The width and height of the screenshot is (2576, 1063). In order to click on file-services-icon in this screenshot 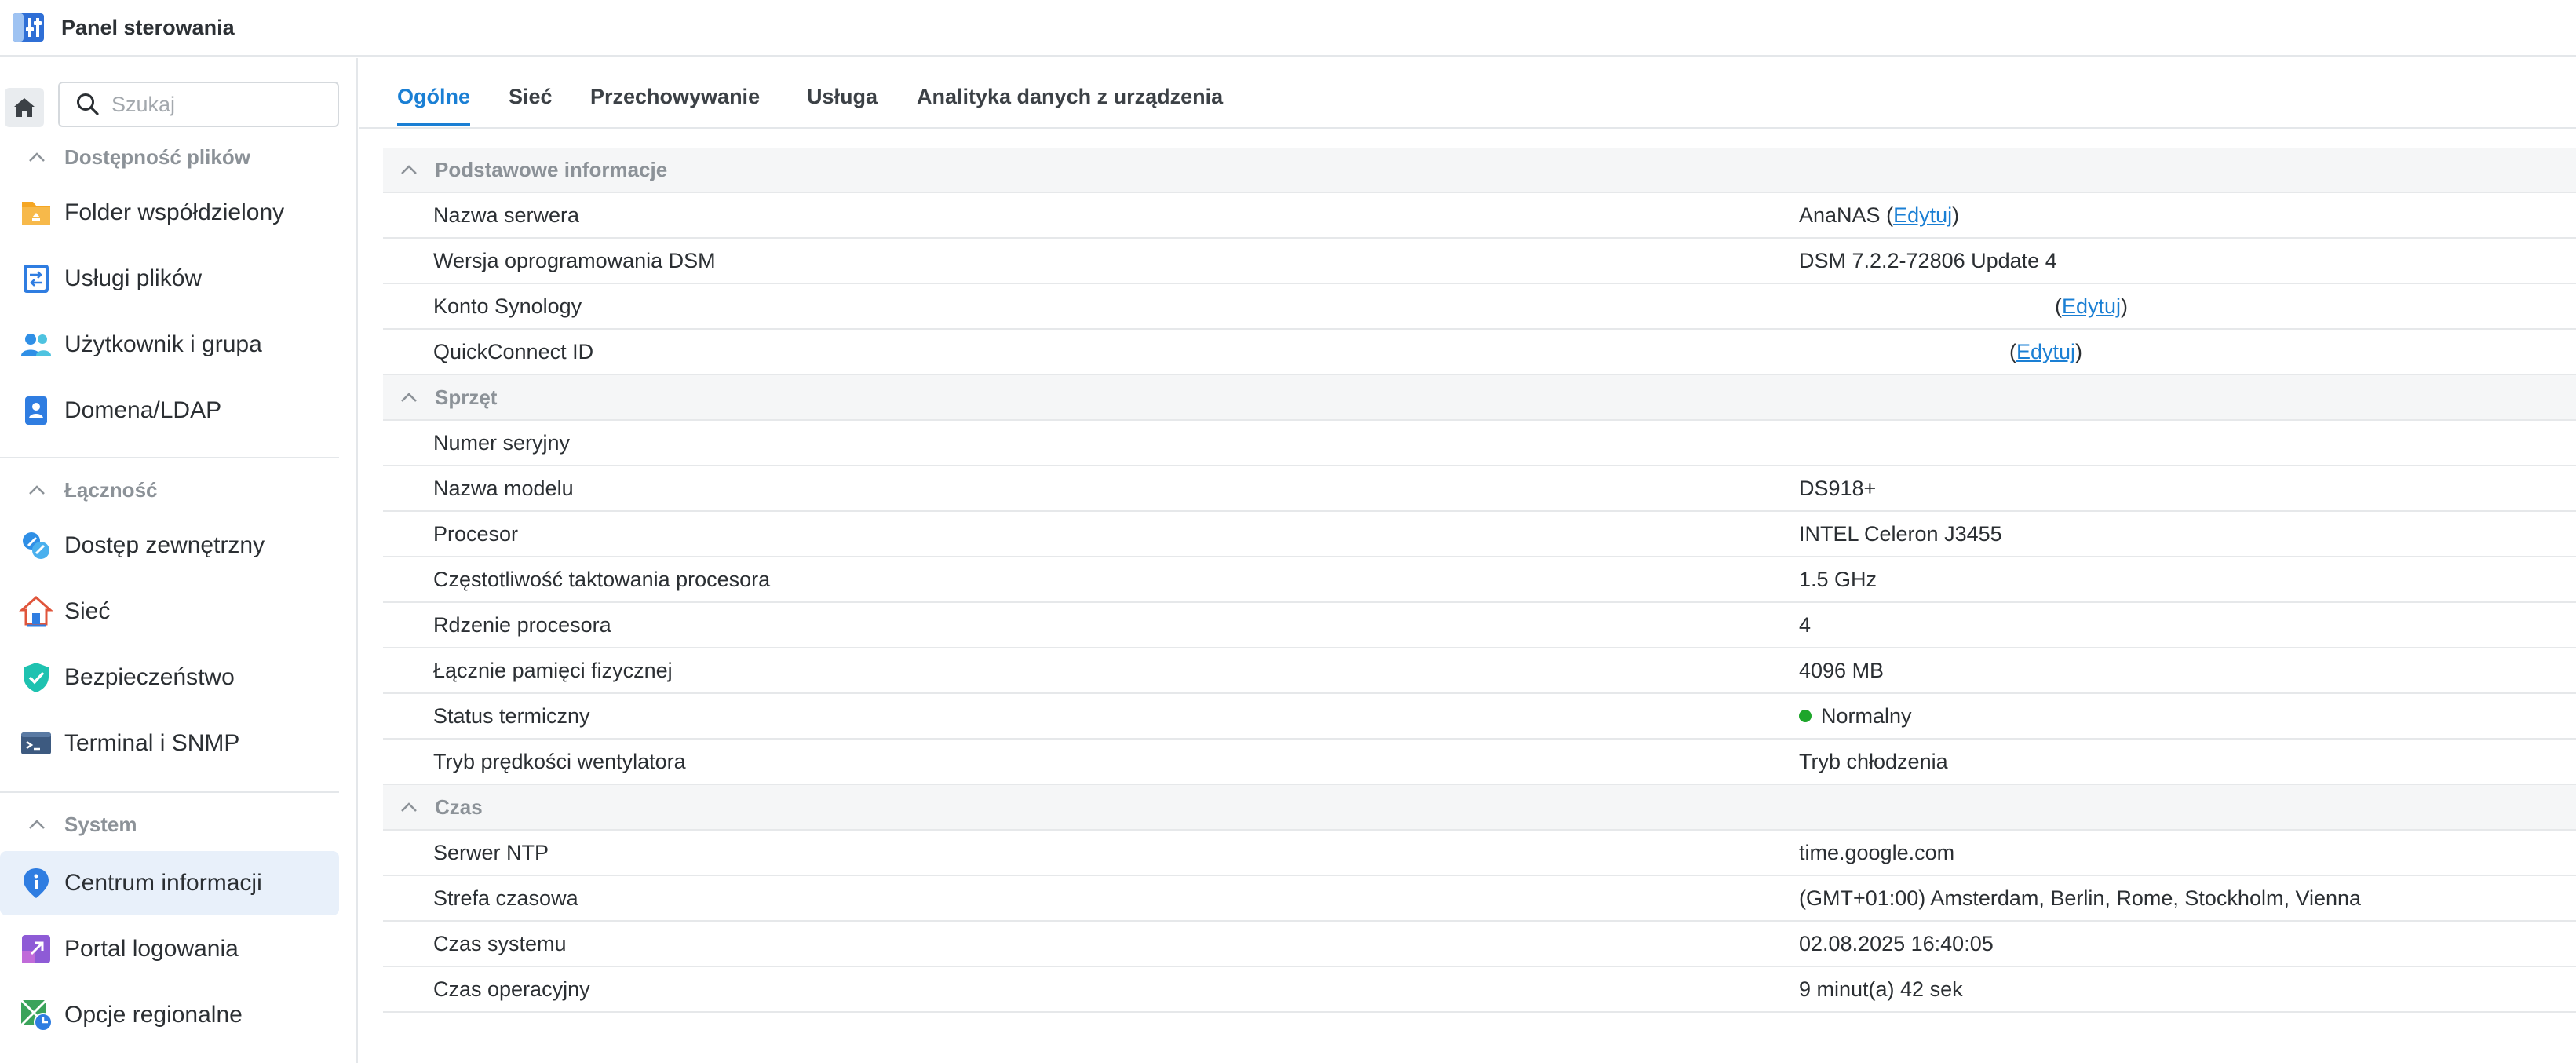, I will do `click(36, 278)`.